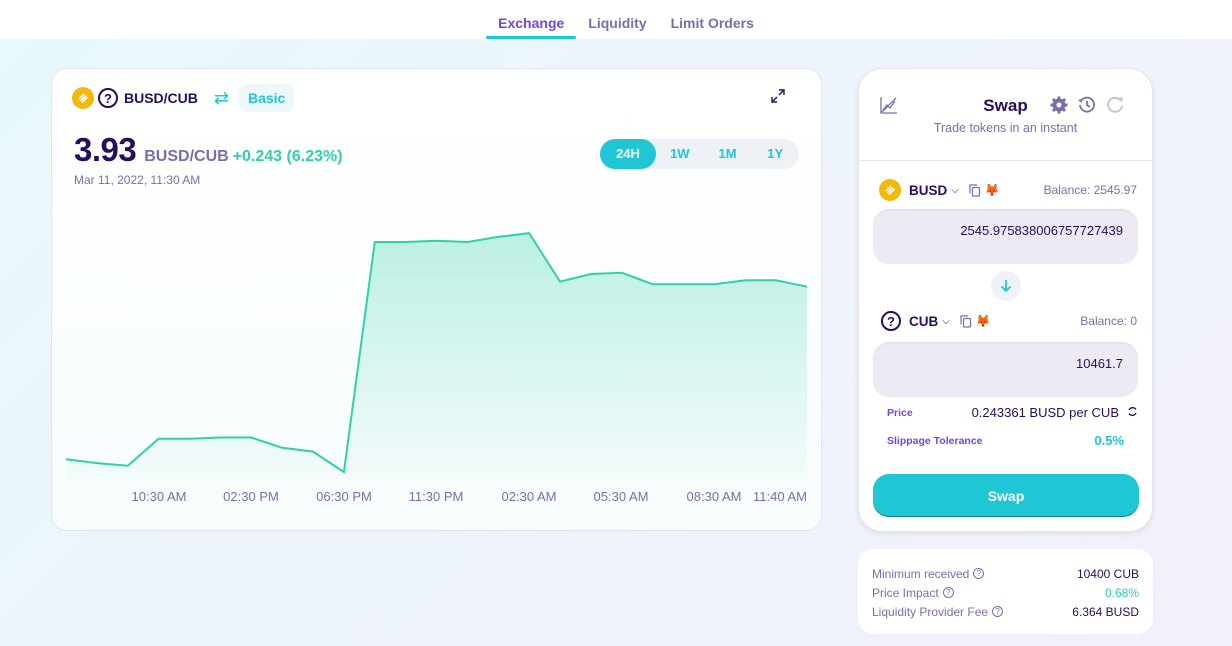  Describe the element at coordinates (1109, 440) in the screenshot. I see `slippage-value: 0.5%` at that location.